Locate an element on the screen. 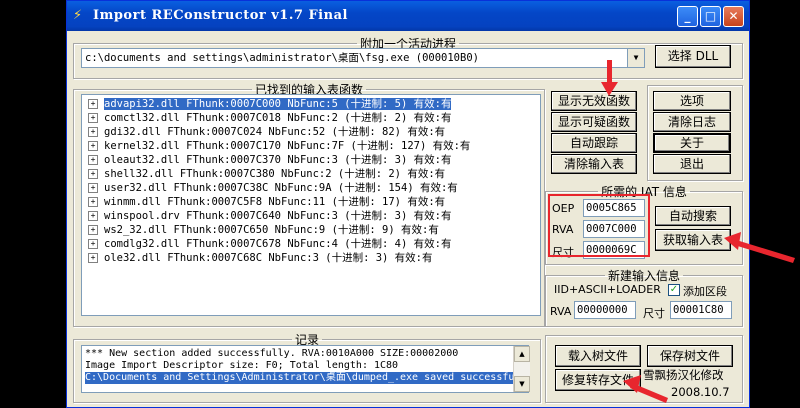 The height and width of the screenshot is (408, 800). new-size-label: 尺寸 is located at coordinates (654, 313).